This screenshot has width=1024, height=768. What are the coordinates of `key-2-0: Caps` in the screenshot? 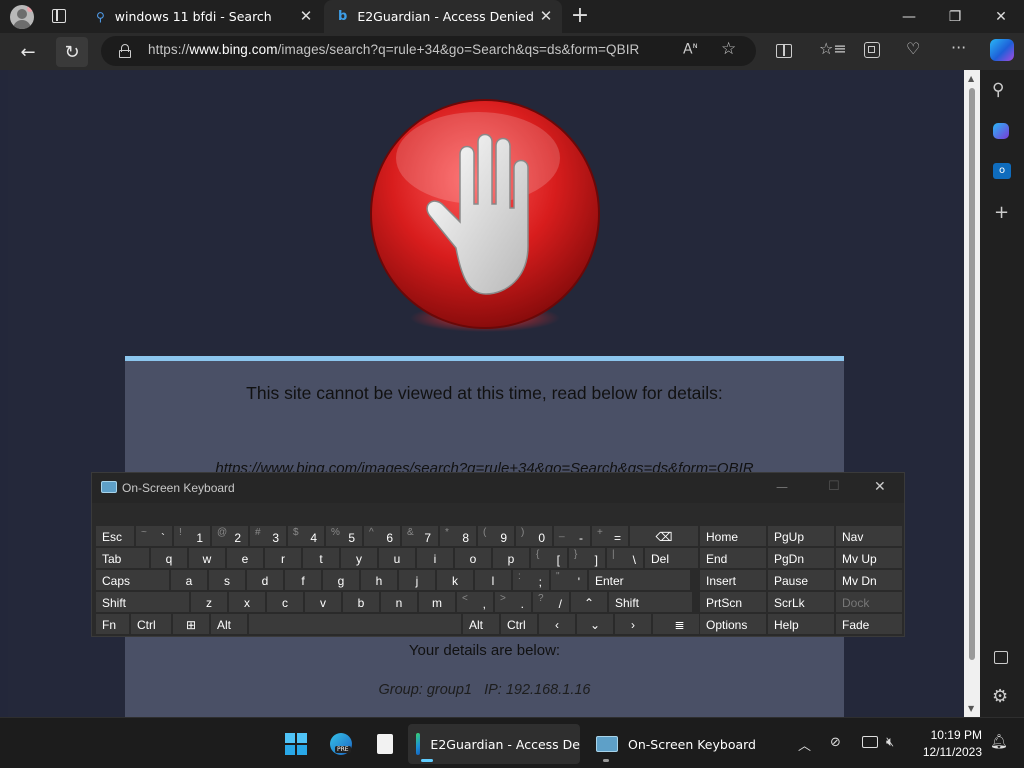 It's located at (132, 580).